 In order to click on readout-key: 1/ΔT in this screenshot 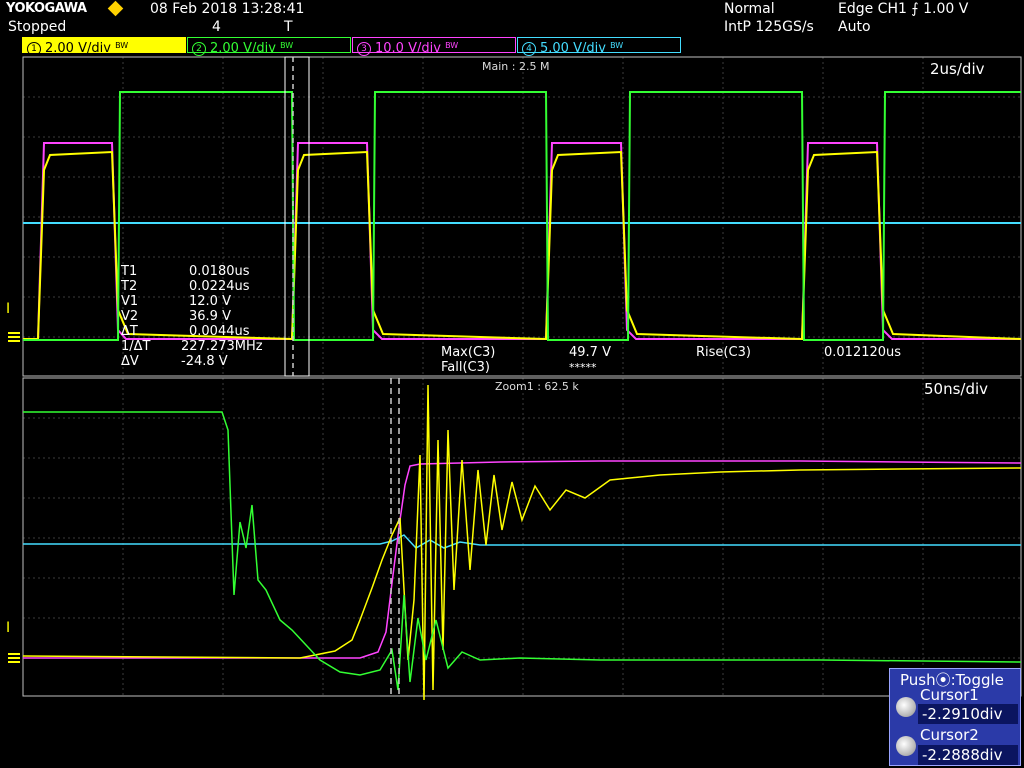, I will do `click(136, 346)`.